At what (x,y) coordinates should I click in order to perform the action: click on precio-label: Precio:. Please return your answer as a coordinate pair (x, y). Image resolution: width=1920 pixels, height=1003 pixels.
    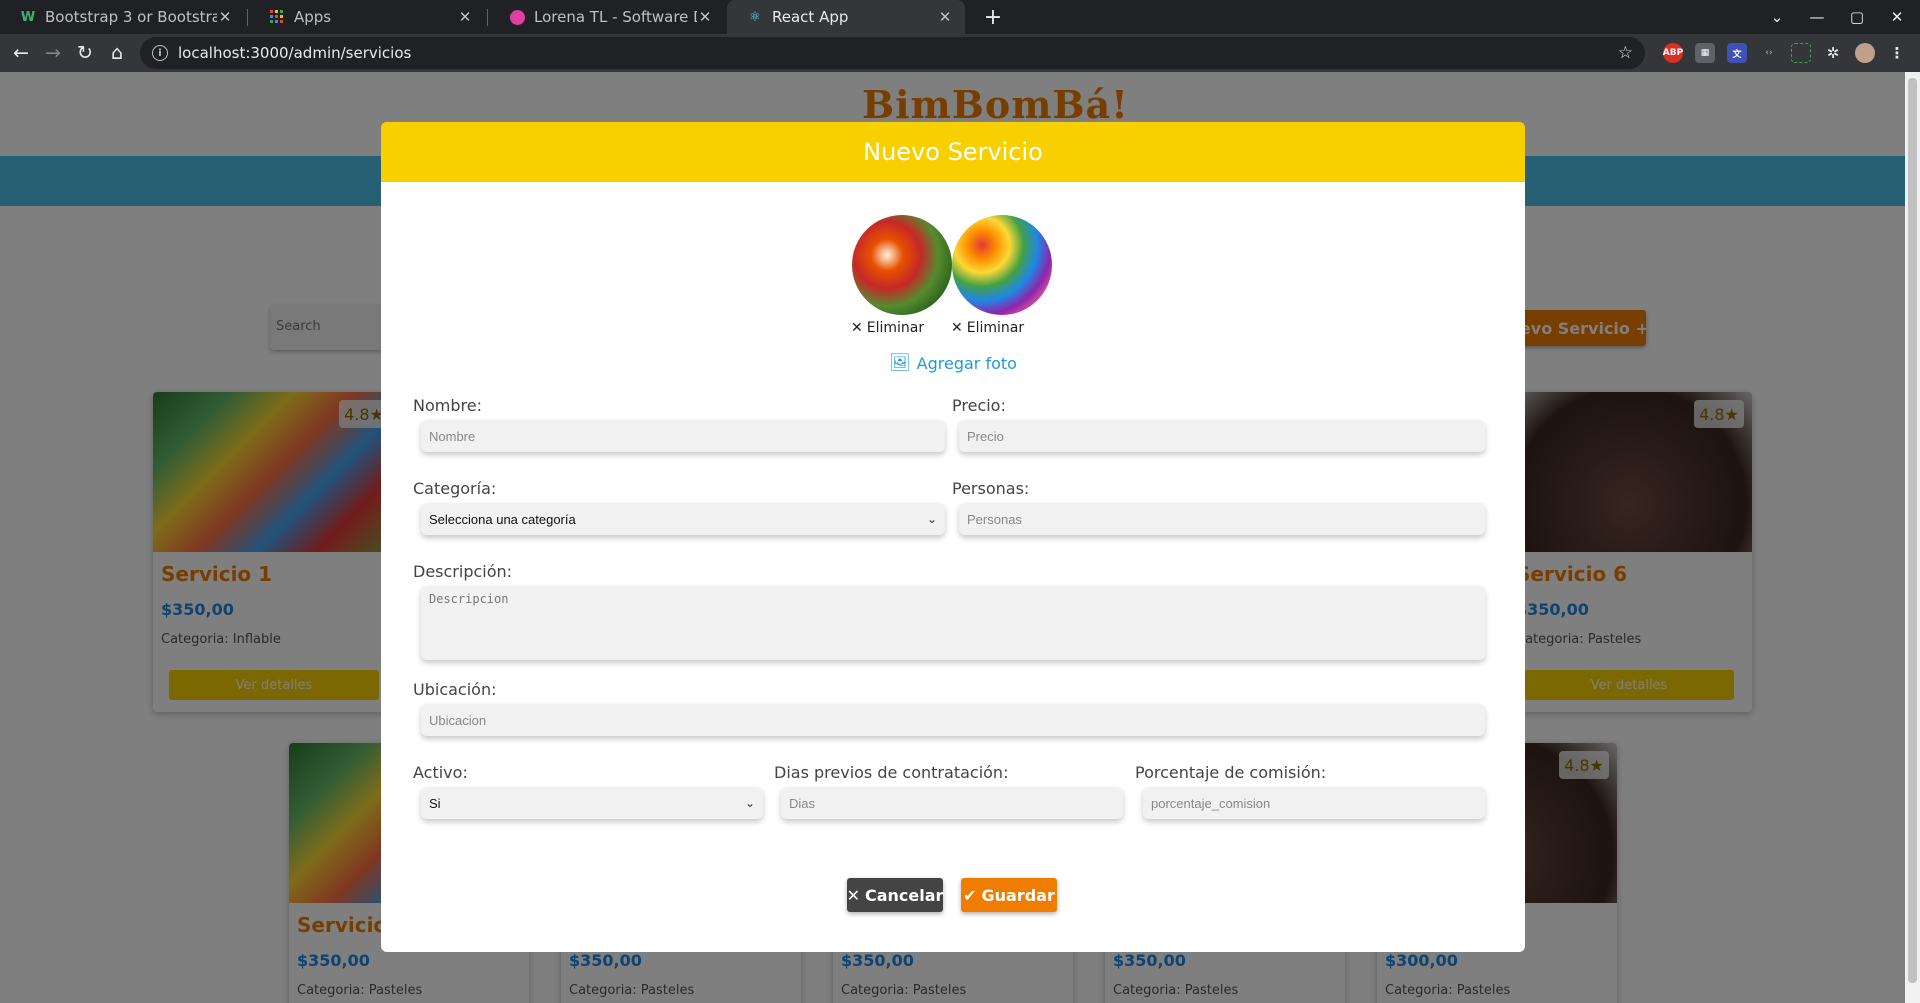
    Looking at the image, I should click on (979, 405).